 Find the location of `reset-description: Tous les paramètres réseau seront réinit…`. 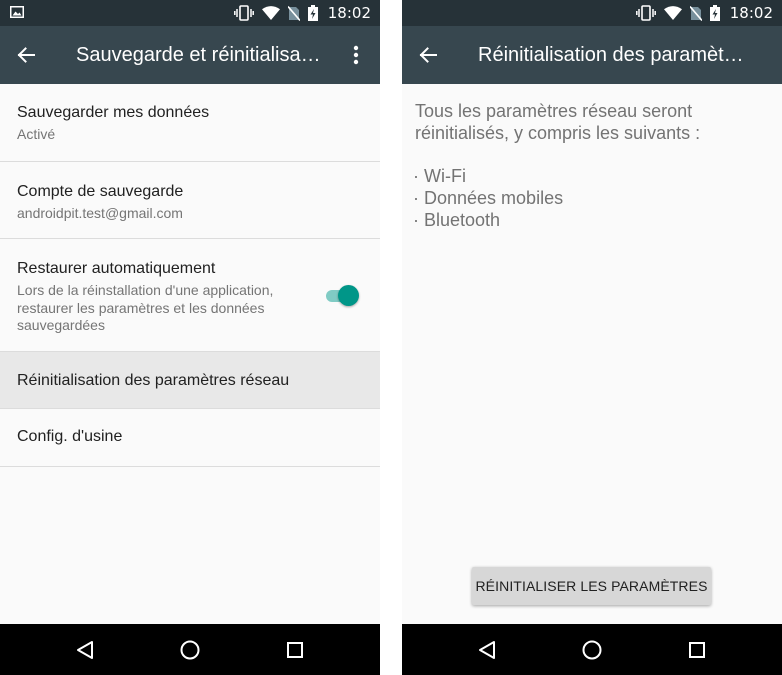

reset-description: Tous les paramètres réseau seront réinit… is located at coordinates (558, 122).